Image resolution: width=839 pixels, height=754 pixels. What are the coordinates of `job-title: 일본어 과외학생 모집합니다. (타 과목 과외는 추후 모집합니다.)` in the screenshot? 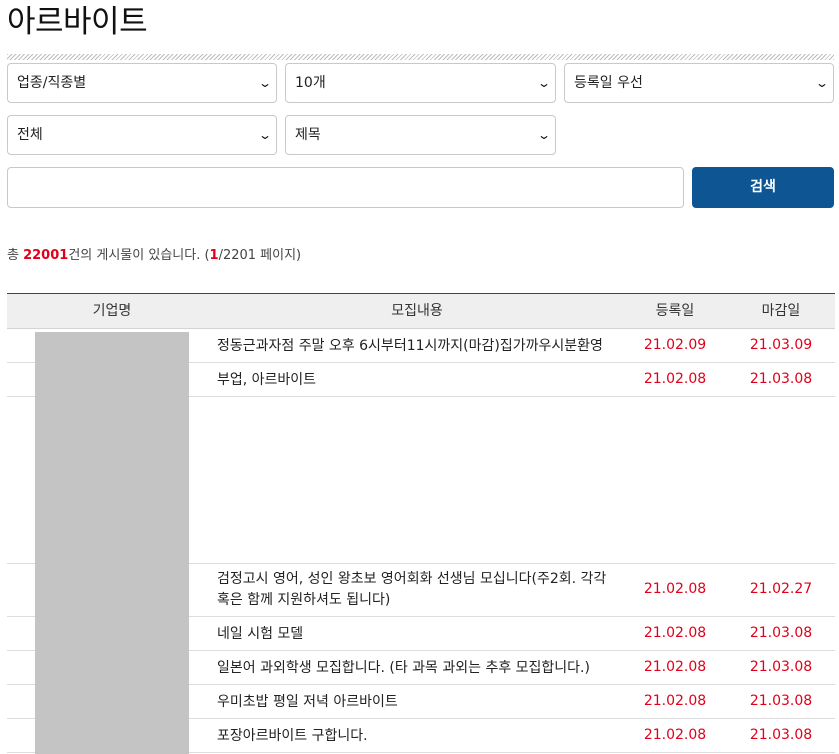 It's located at (417, 668).